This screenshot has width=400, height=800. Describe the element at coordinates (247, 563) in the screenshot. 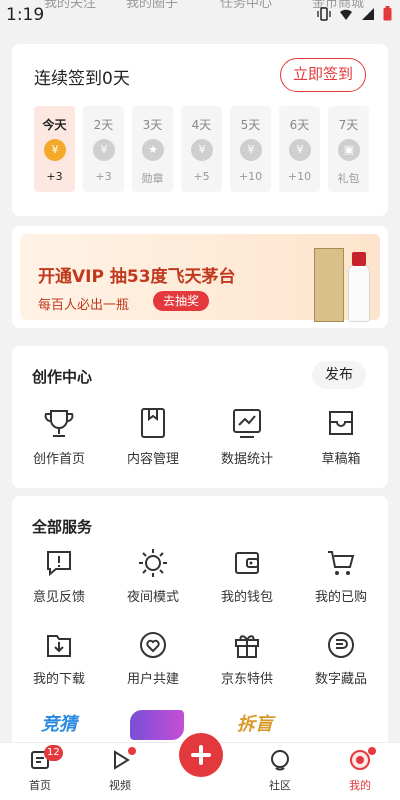

I see `wallet-icon` at that location.